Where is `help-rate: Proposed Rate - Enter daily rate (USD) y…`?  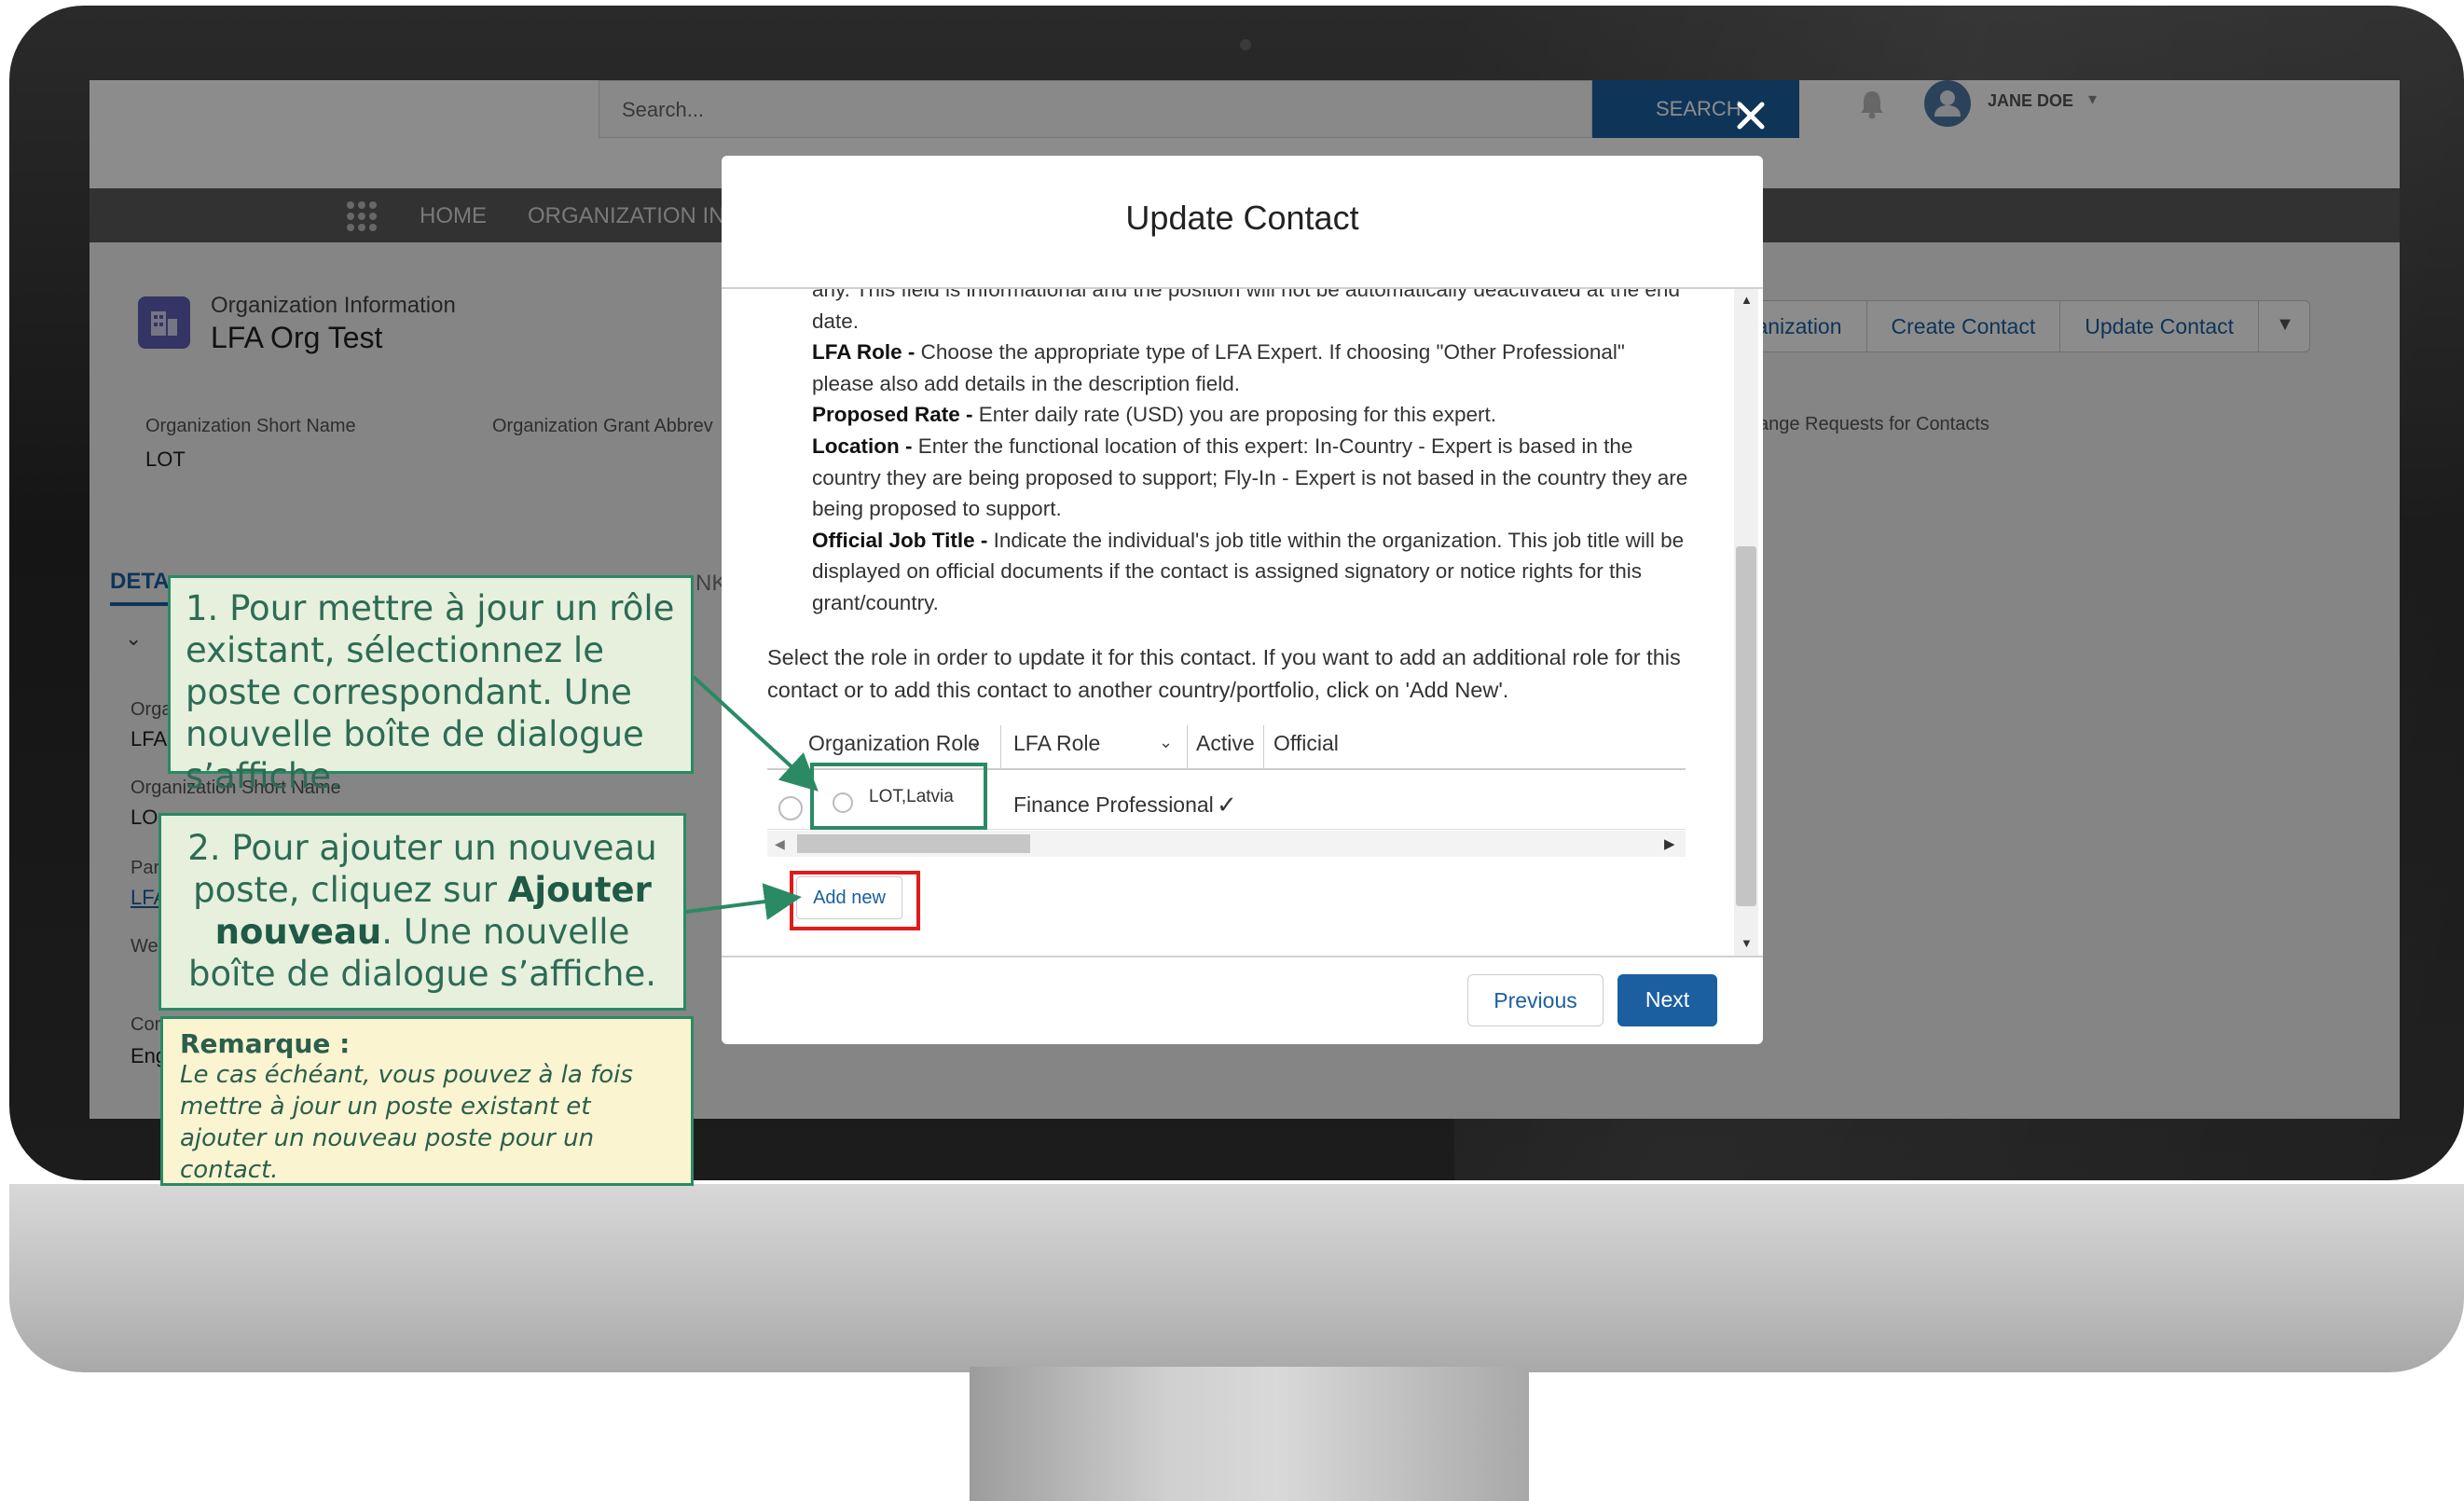 help-rate: Proposed Rate - Enter daily rate (USD) y… is located at coordinates (1250, 415).